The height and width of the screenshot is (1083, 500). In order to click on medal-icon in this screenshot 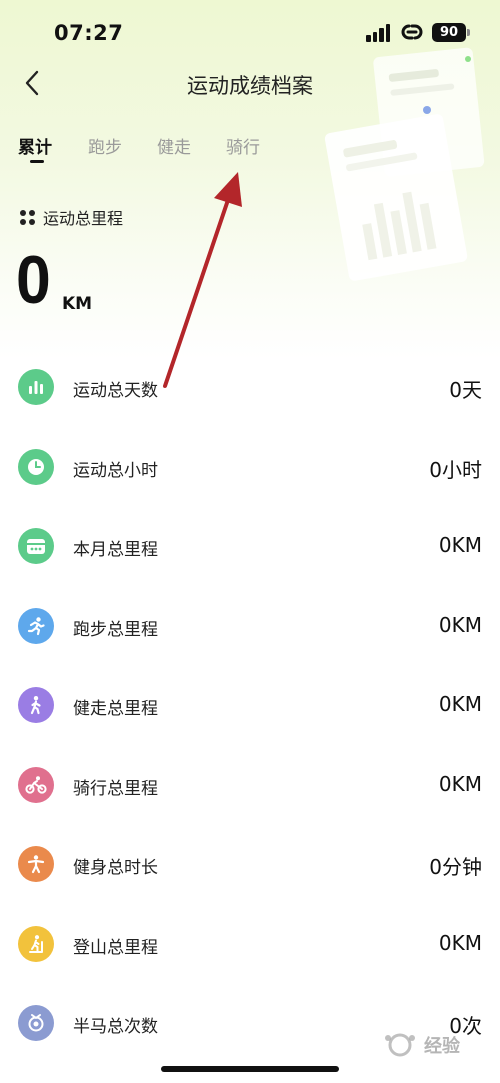, I will do `click(36, 1023)`.